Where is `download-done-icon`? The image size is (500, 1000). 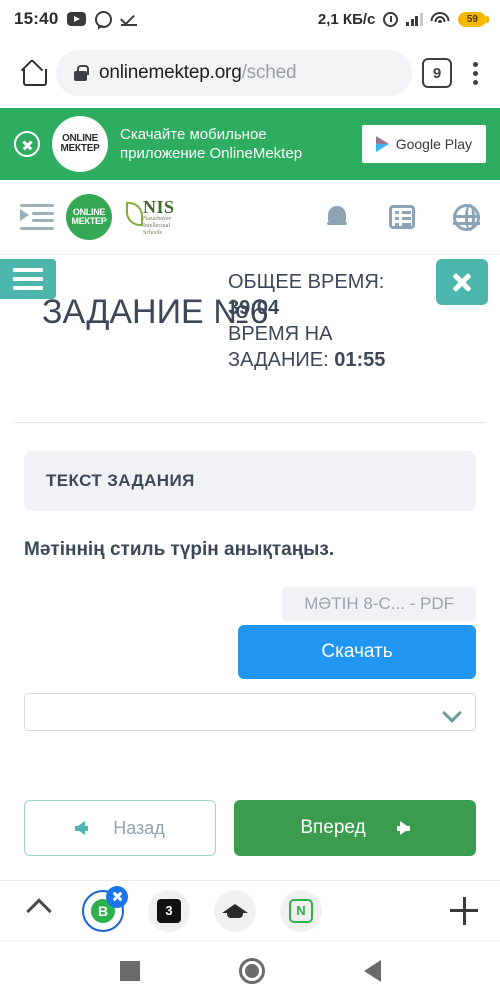
download-done-icon is located at coordinates (129, 19).